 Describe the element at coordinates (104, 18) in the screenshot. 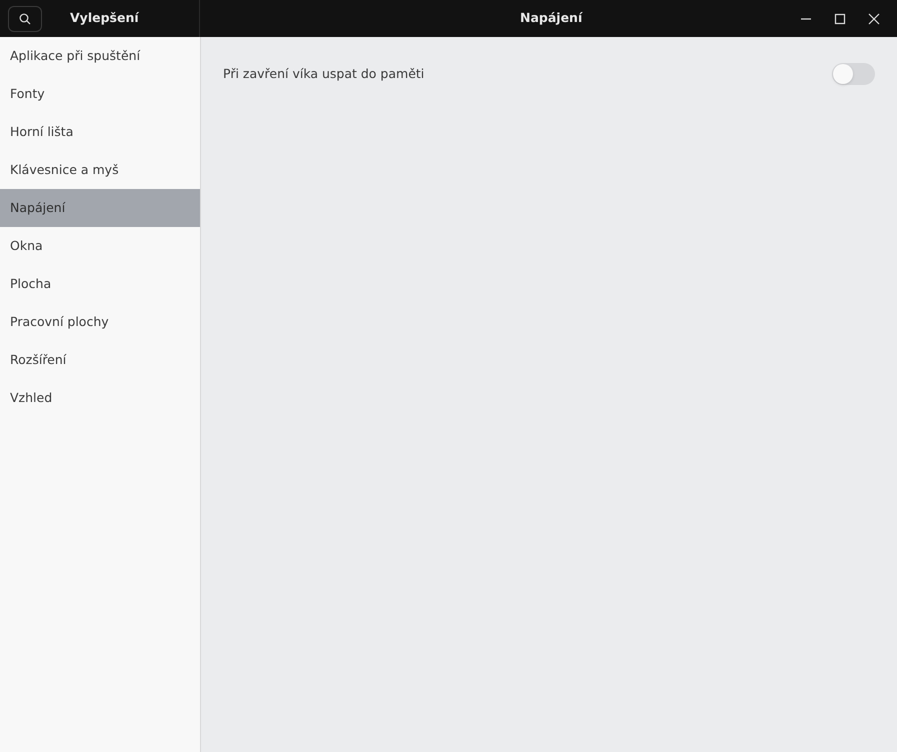

I see `sidebar-title: Vylepšení` at that location.